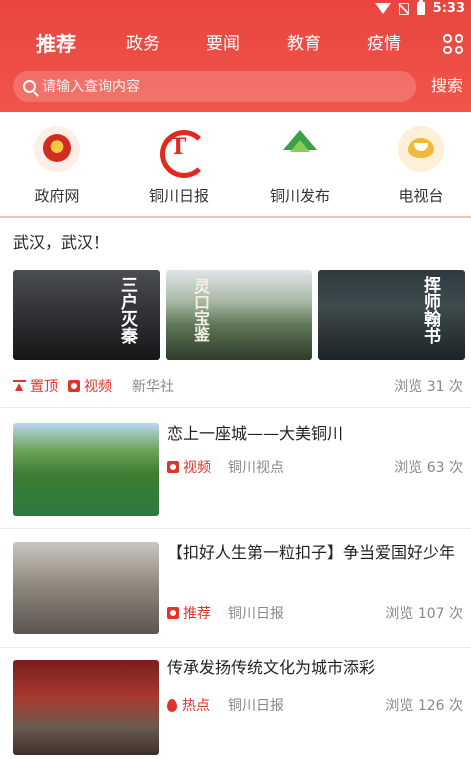 This screenshot has width=471, height=759. I want to click on pin-top-icon, so click(19, 386).